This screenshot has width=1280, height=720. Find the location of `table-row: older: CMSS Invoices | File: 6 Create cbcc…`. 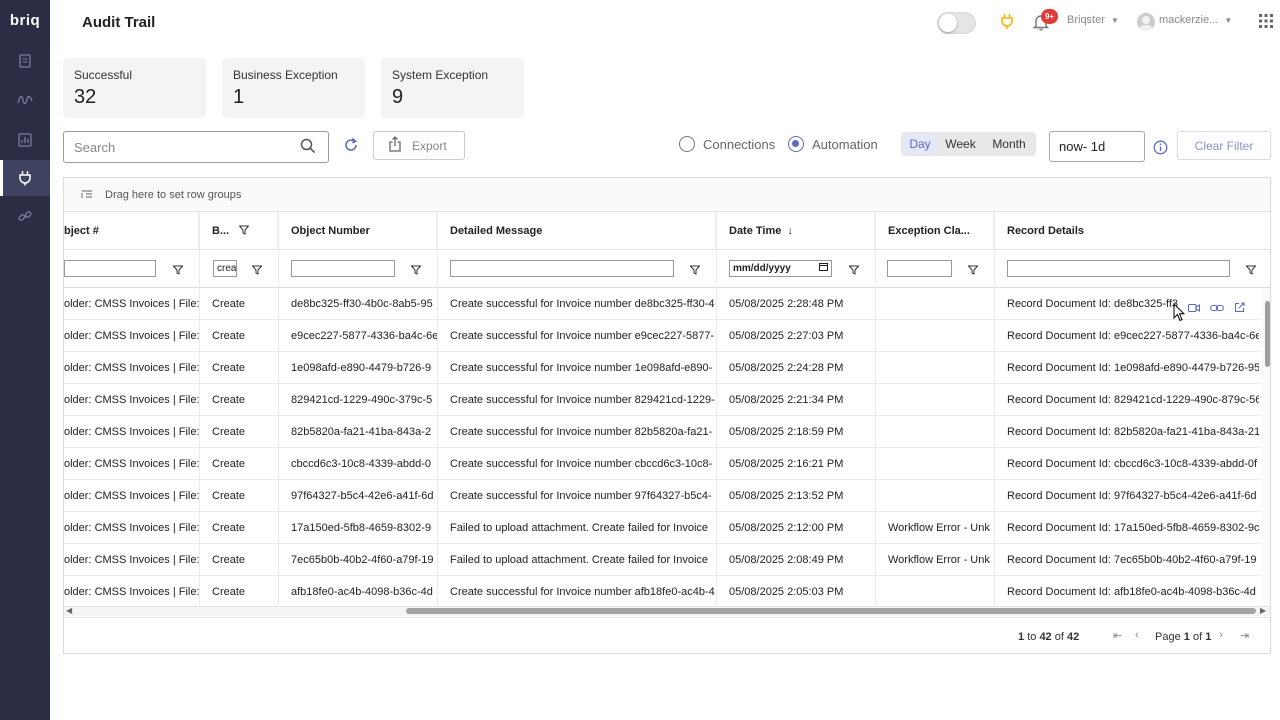

table-row: older: CMSS Invoices | File: 6 Create cbcc… is located at coordinates (664, 464).